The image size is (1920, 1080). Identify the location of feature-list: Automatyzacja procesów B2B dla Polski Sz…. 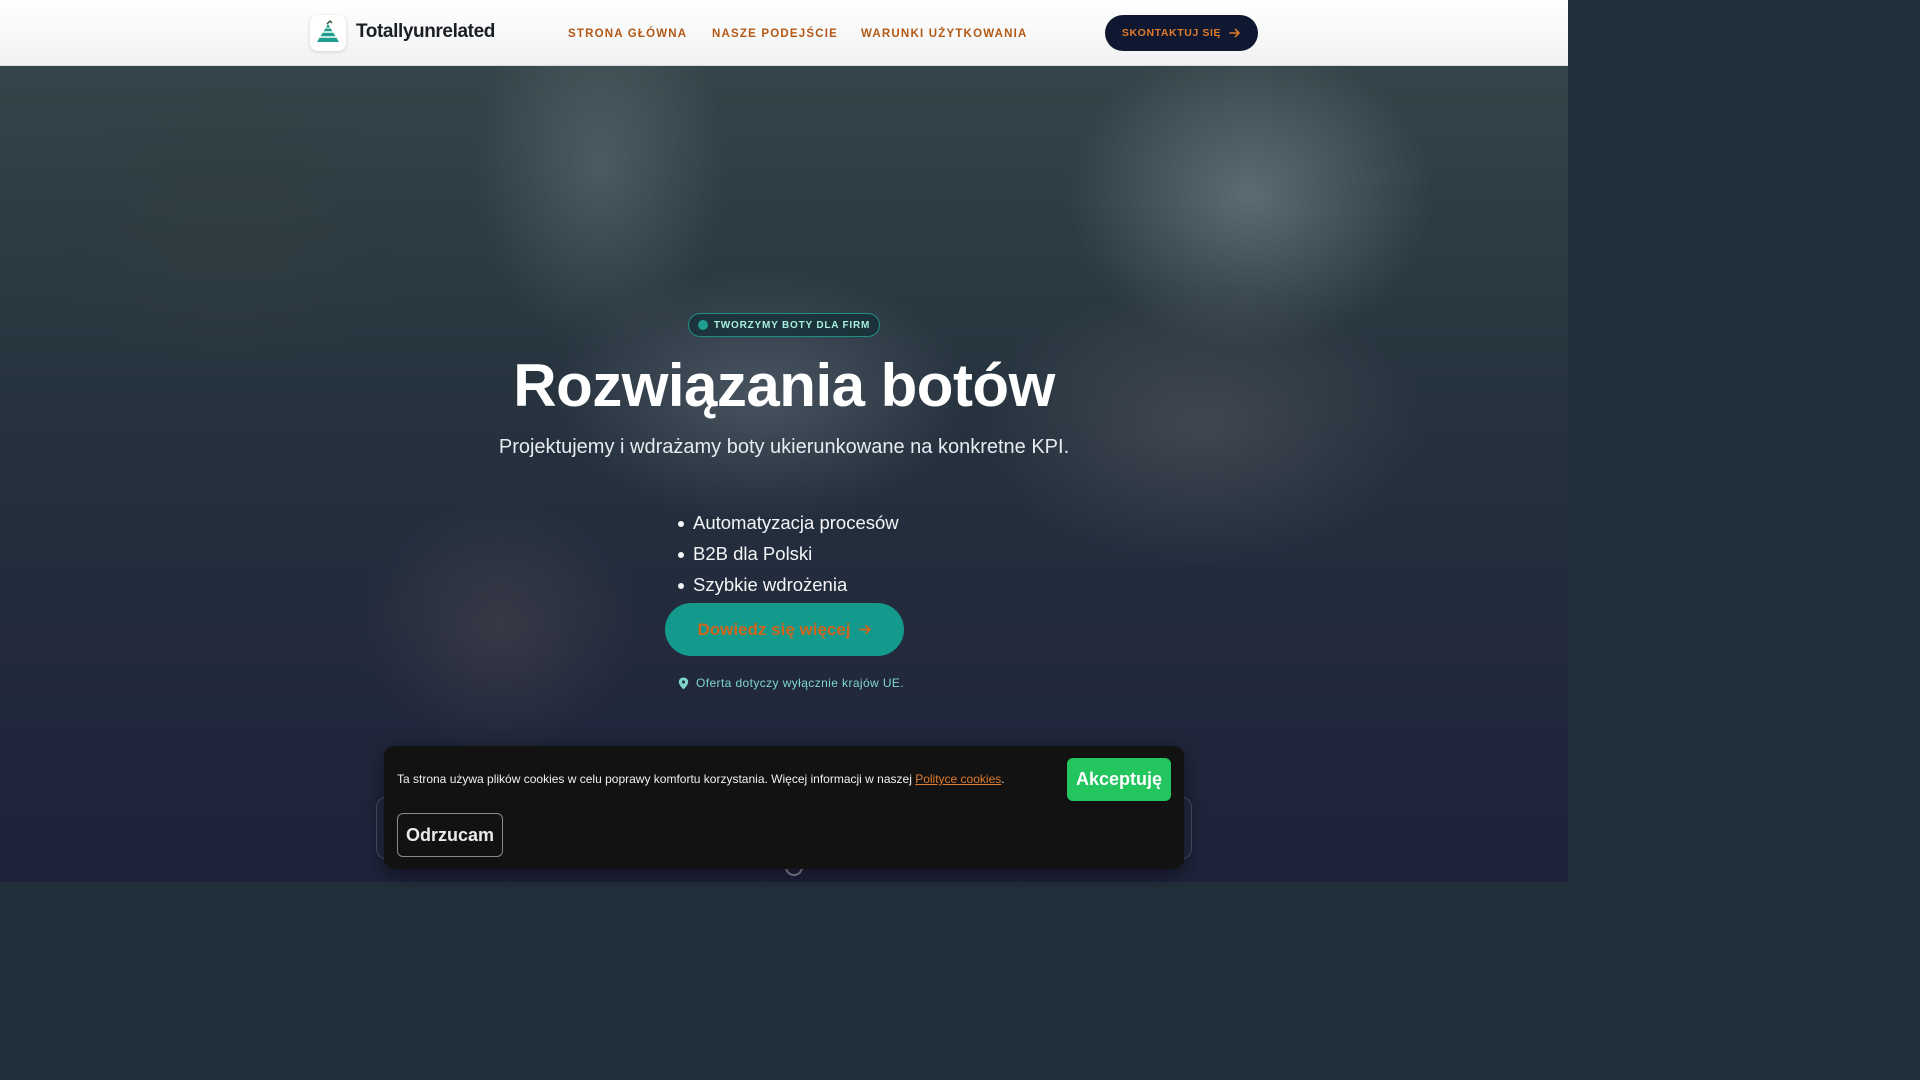
(788, 556).